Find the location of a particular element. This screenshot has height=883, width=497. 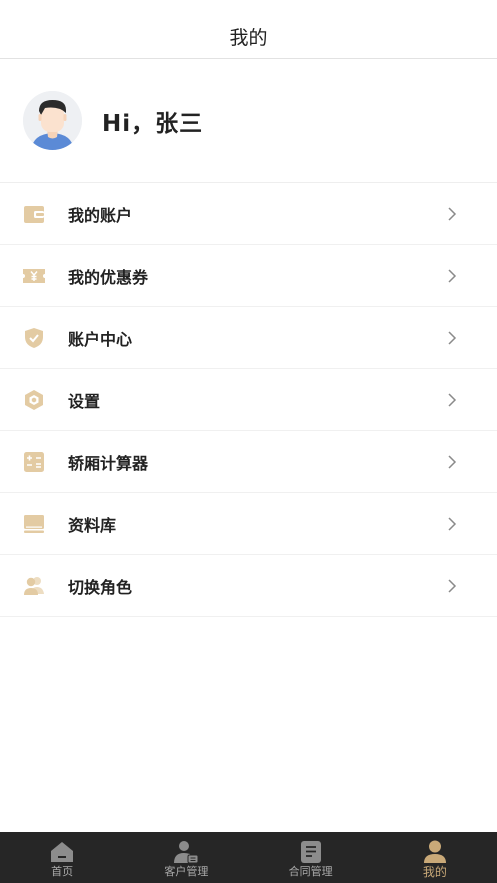

tab-mine: 我的 is located at coordinates (435, 857).